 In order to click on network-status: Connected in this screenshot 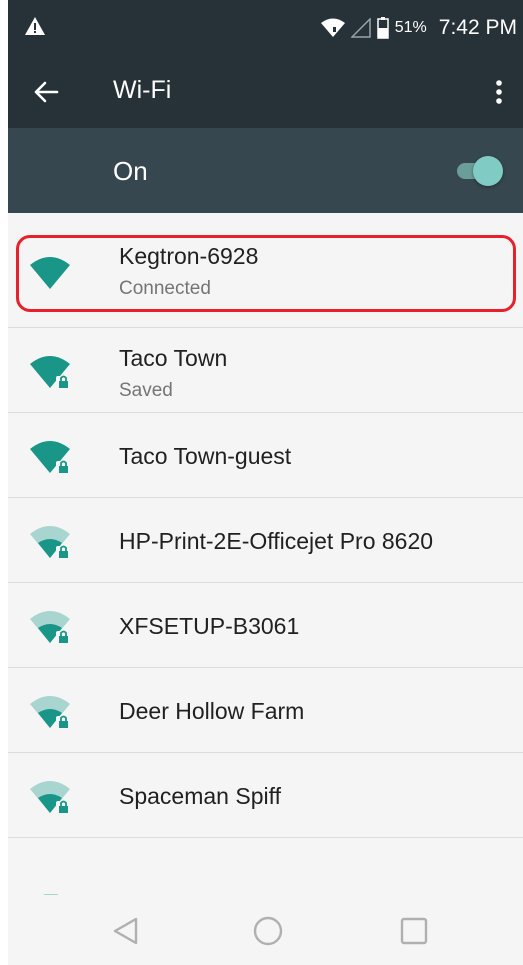, I will do `click(165, 288)`.